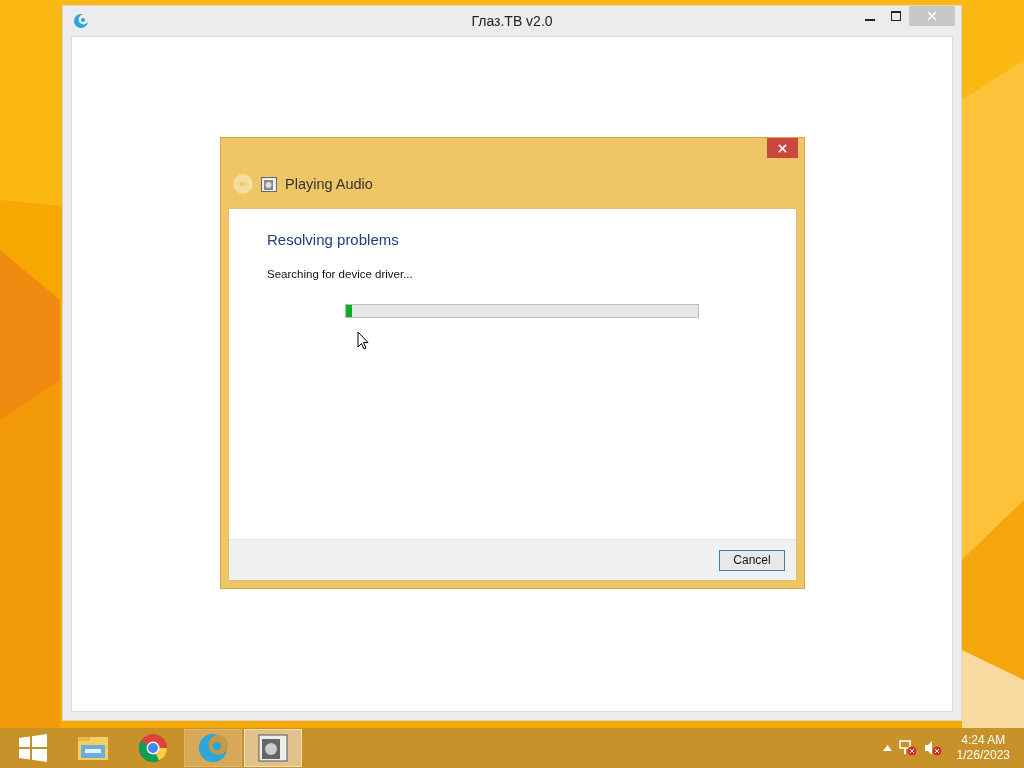 This screenshot has height=768, width=1024. Describe the element at coordinates (870, 19) in the screenshot. I see `minimize-icon` at that location.